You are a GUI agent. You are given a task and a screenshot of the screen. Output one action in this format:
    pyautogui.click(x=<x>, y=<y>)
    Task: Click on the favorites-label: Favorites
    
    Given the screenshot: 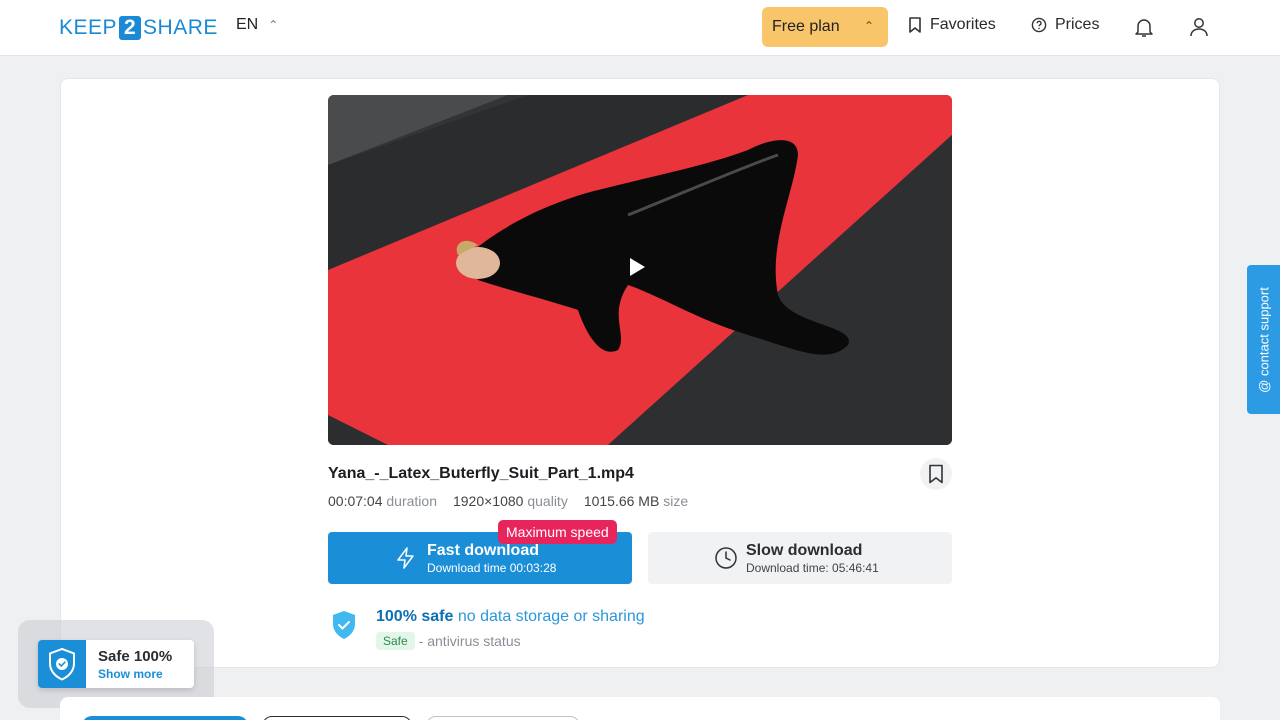 What is the action you would take?
    pyautogui.click(x=963, y=24)
    